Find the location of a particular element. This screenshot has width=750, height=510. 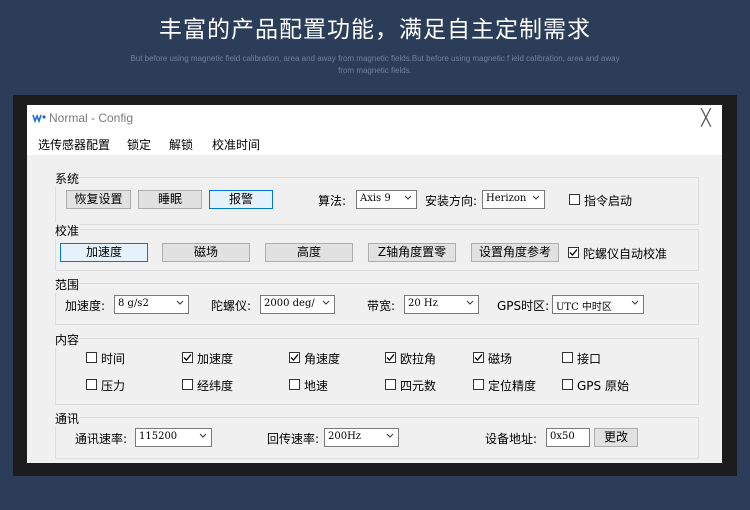

content-euler-label: 欧拉角 is located at coordinates (418, 359).